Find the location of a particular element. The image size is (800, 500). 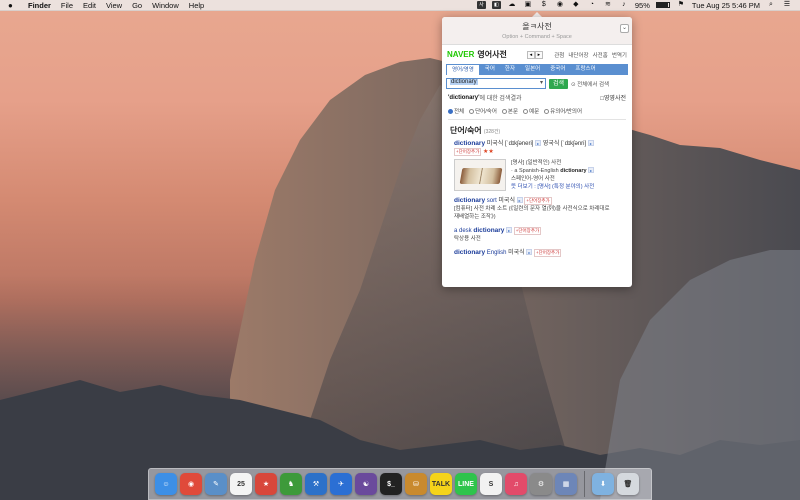

cloud-icon: ☁ is located at coordinates (512, 5).